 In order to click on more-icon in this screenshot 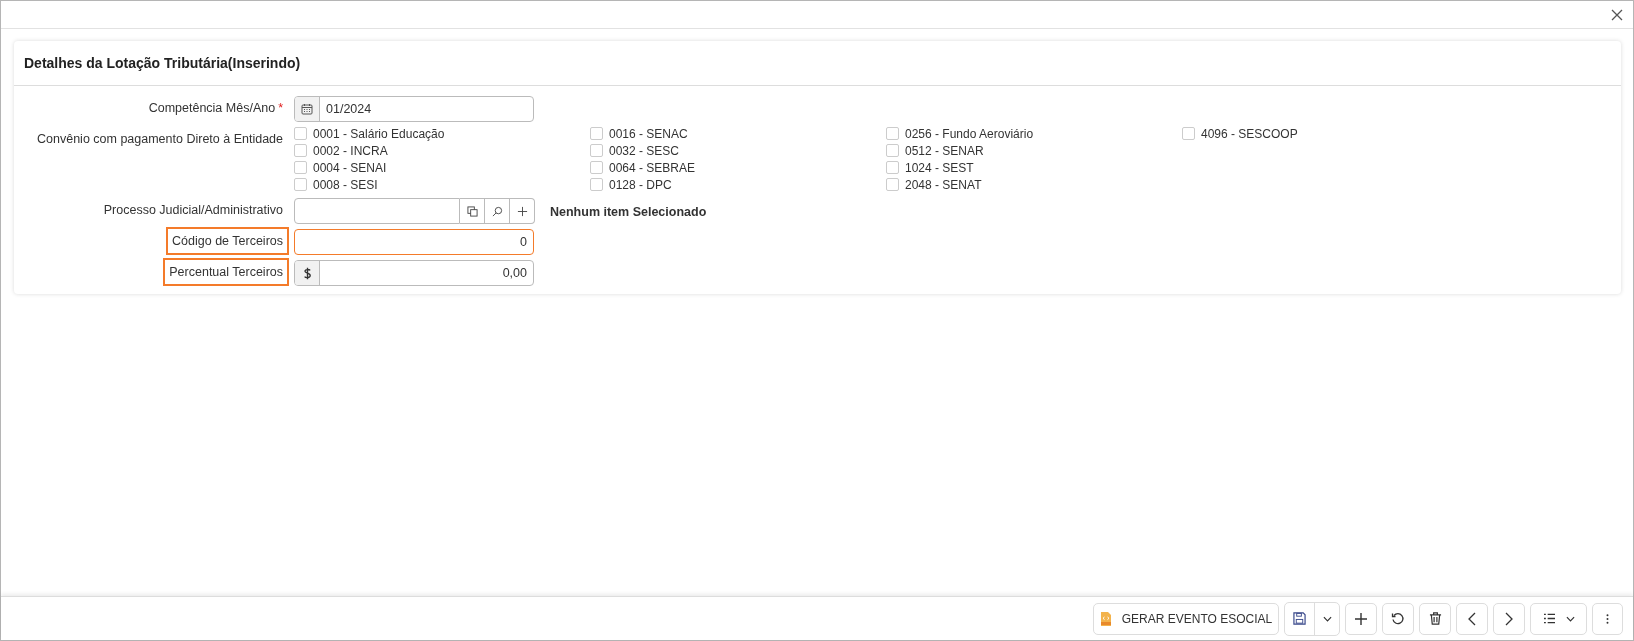, I will do `click(1607, 618)`.